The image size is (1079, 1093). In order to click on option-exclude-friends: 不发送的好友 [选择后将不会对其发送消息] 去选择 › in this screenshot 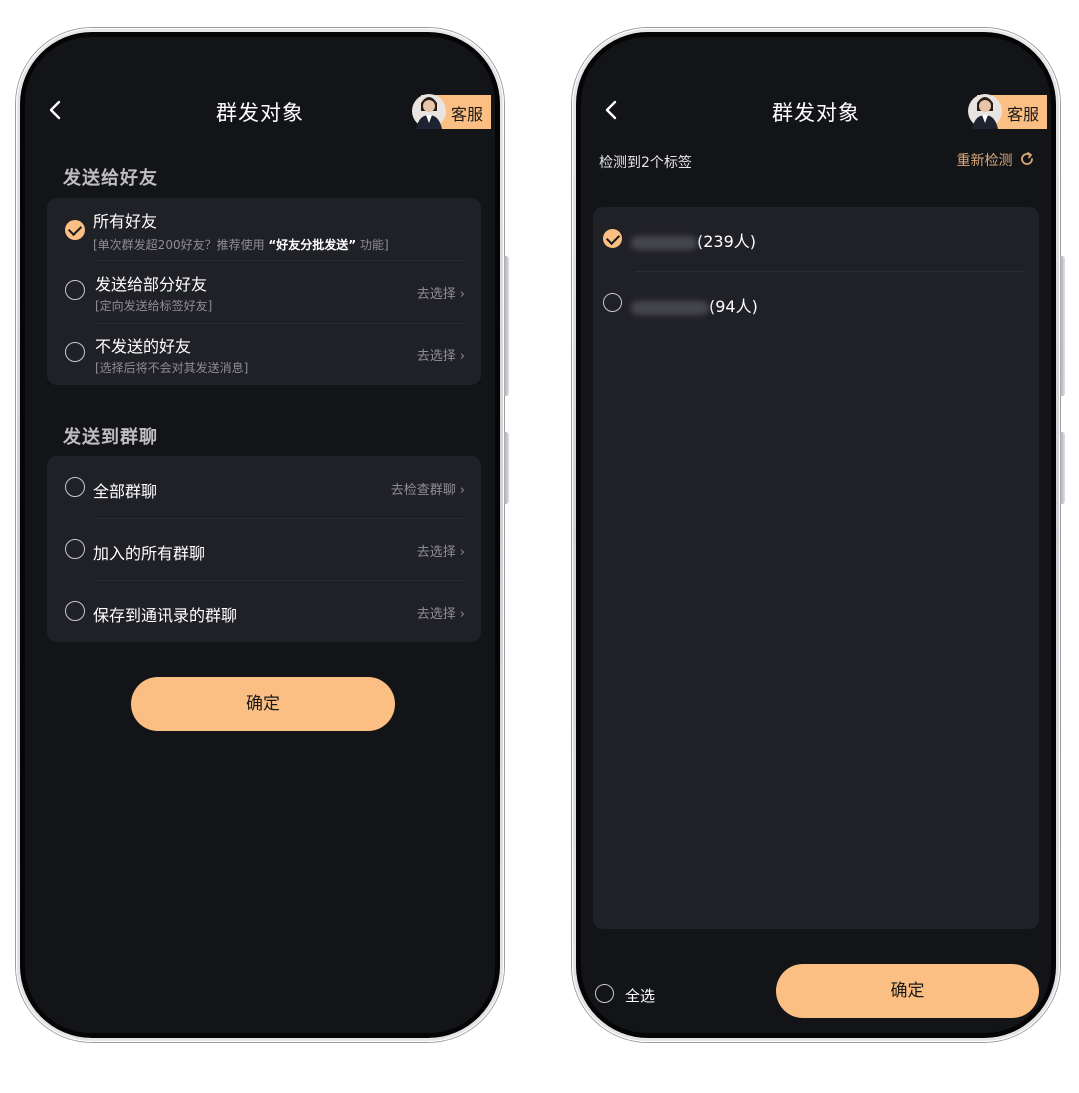, I will do `click(264, 354)`.